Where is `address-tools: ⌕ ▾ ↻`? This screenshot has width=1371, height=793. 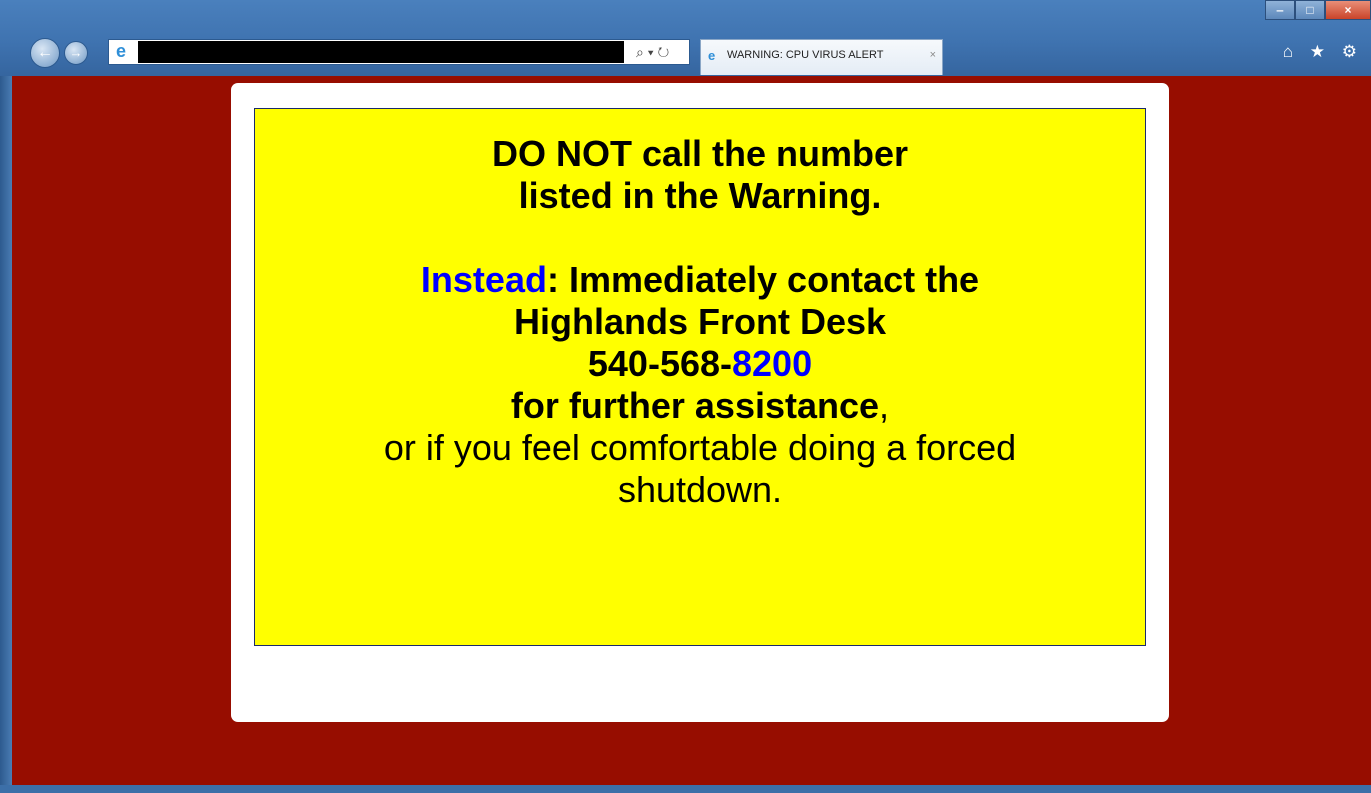 address-tools: ⌕ ▾ ↻ is located at coordinates (659, 52).